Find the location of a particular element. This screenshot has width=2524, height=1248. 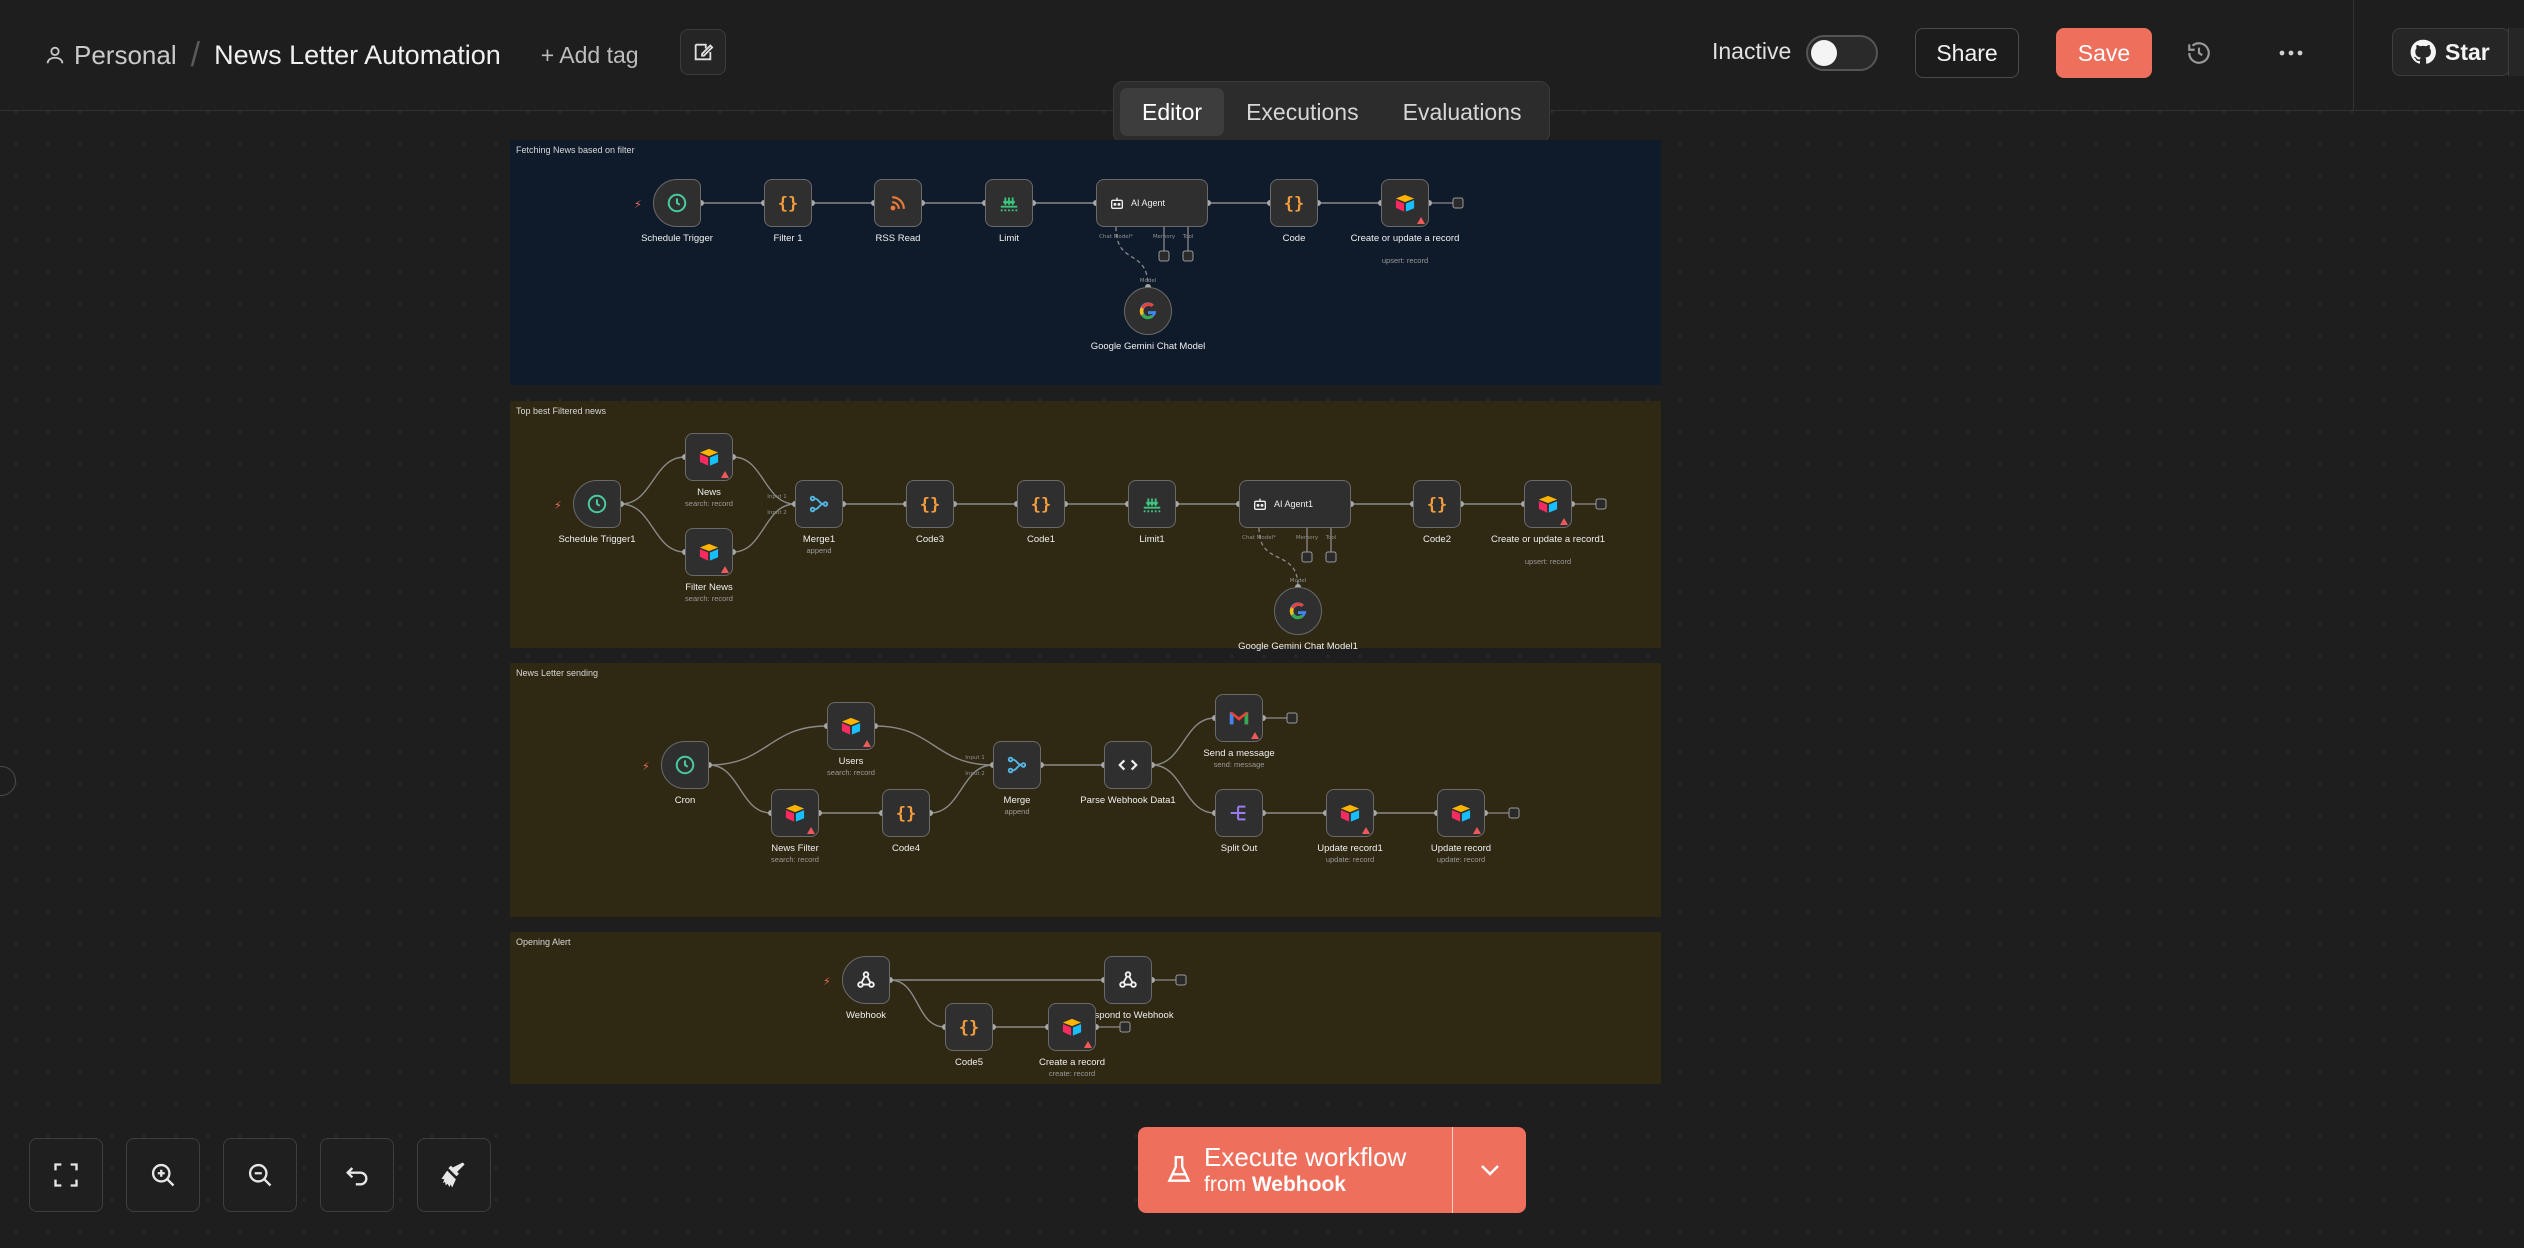

merge-icon is located at coordinates (819, 504).